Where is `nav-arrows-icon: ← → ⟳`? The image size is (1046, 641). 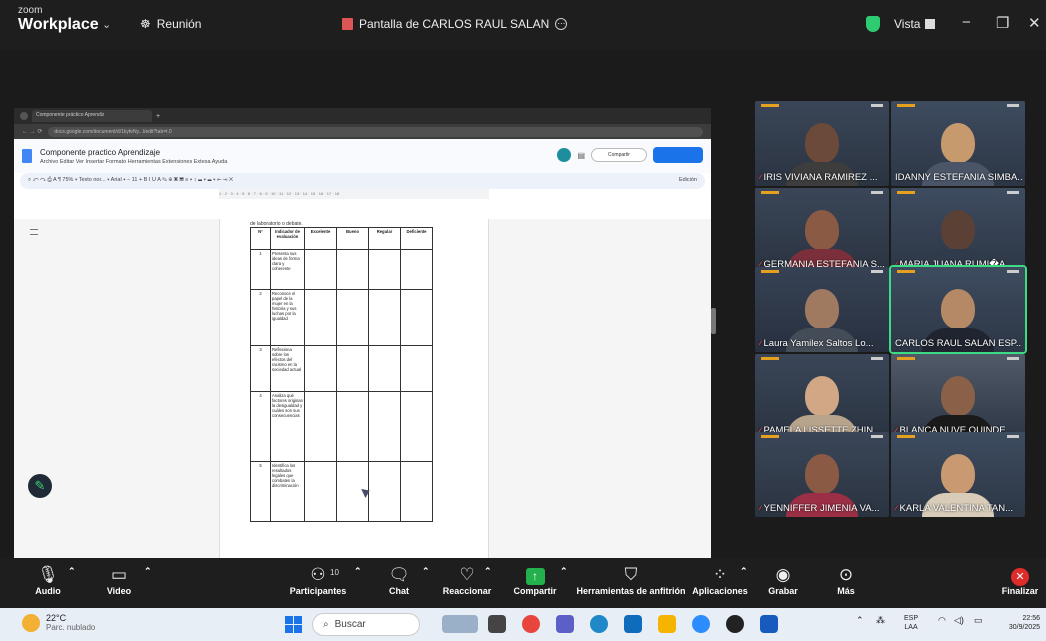 nav-arrows-icon: ← → ⟳ is located at coordinates (32, 131).